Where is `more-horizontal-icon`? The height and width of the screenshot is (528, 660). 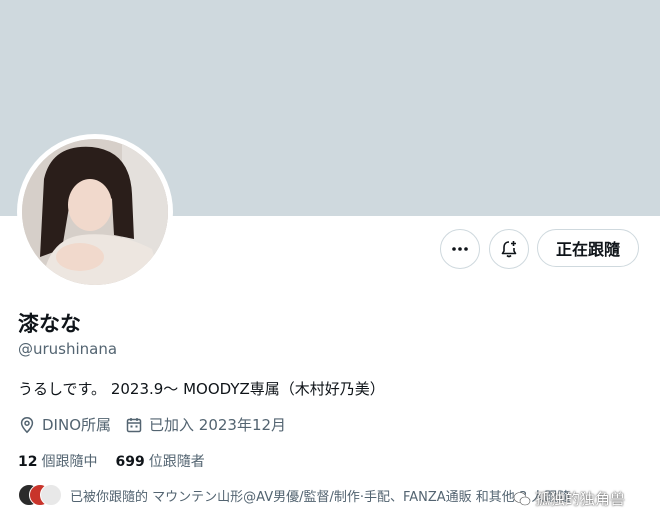 more-horizontal-icon is located at coordinates (460, 249).